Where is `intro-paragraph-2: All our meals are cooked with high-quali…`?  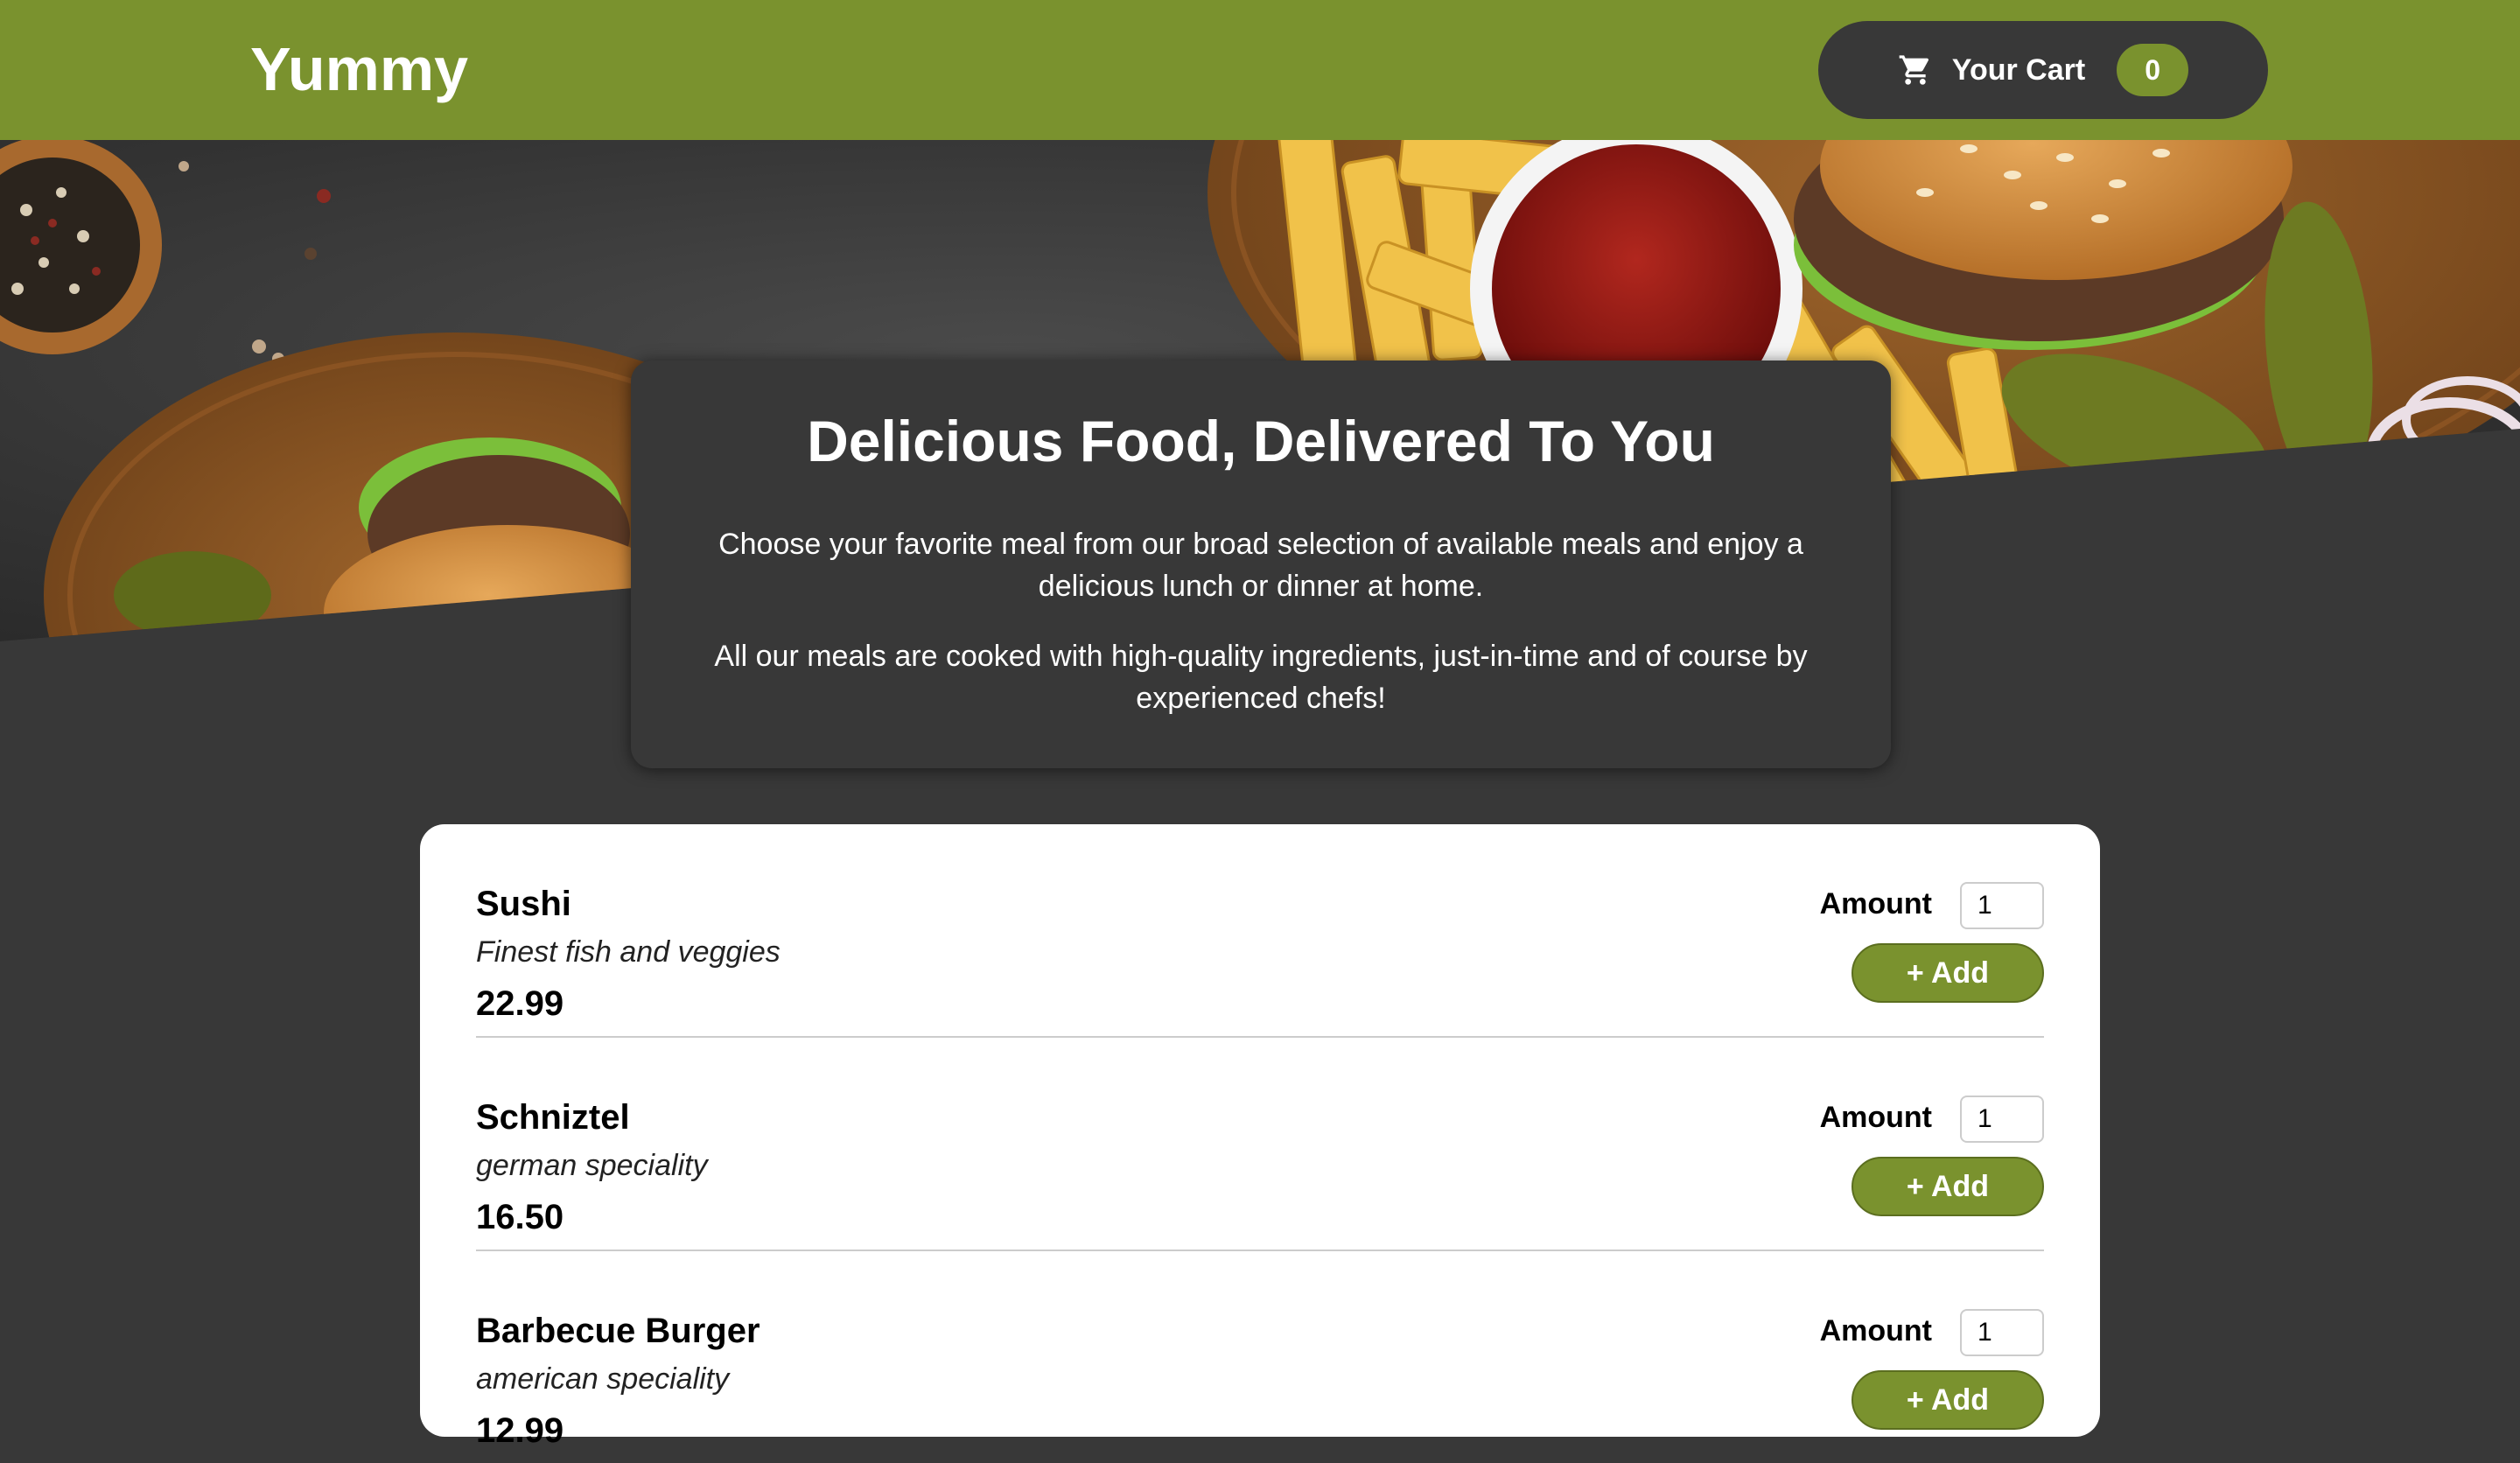 intro-paragraph-2: All our meals are cooked with high-quali… is located at coordinates (1261, 677).